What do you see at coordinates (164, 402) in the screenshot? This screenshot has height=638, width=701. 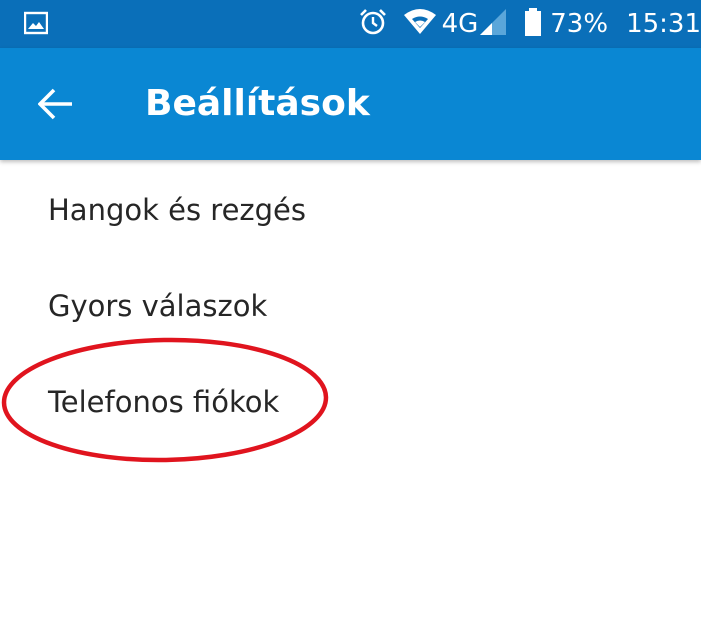 I see `settings-item-label: Telefonos fiókok` at bounding box center [164, 402].